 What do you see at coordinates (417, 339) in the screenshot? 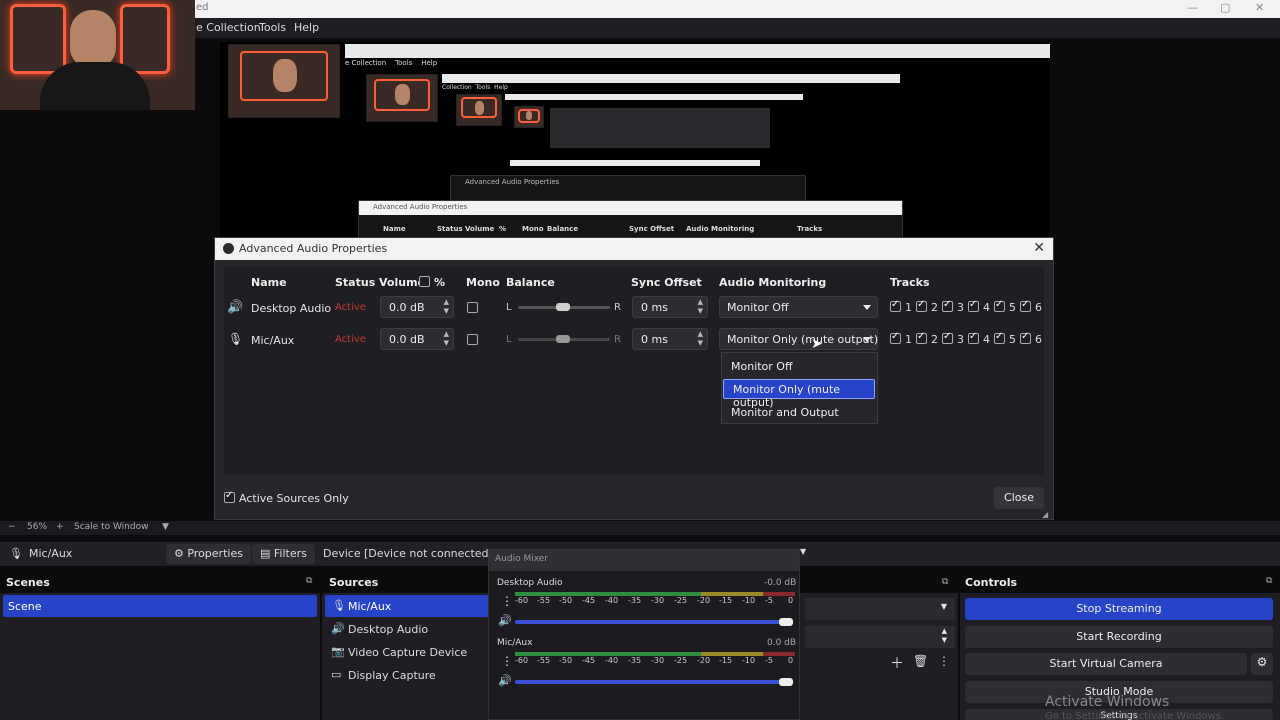
I see `volume-spinbox-mic-aux: 0.0 dB ▲ ▼` at bounding box center [417, 339].